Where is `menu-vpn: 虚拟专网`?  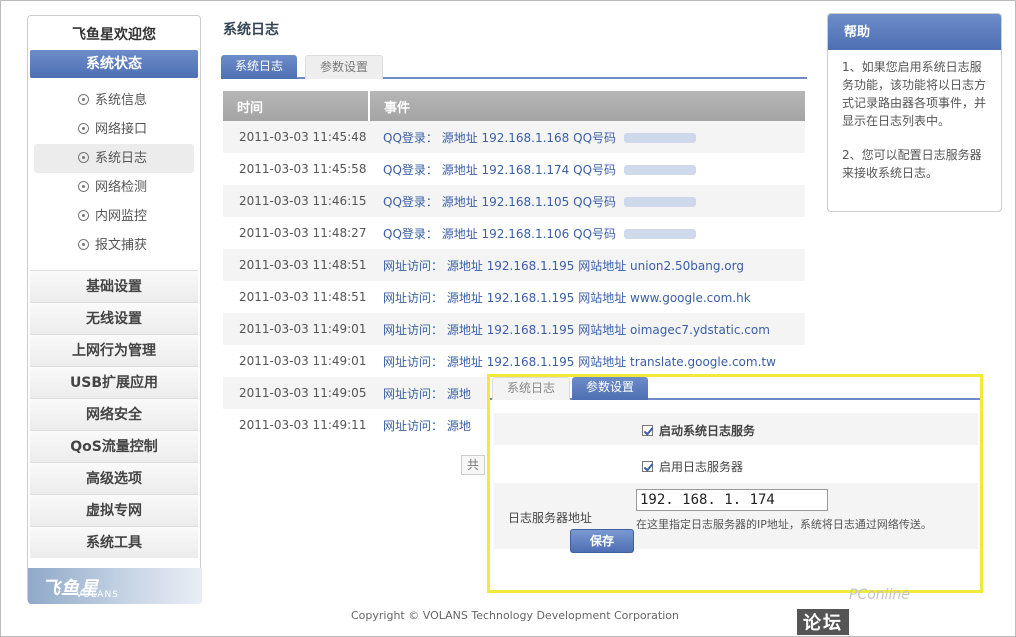 menu-vpn: 虚拟专网 is located at coordinates (114, 510).